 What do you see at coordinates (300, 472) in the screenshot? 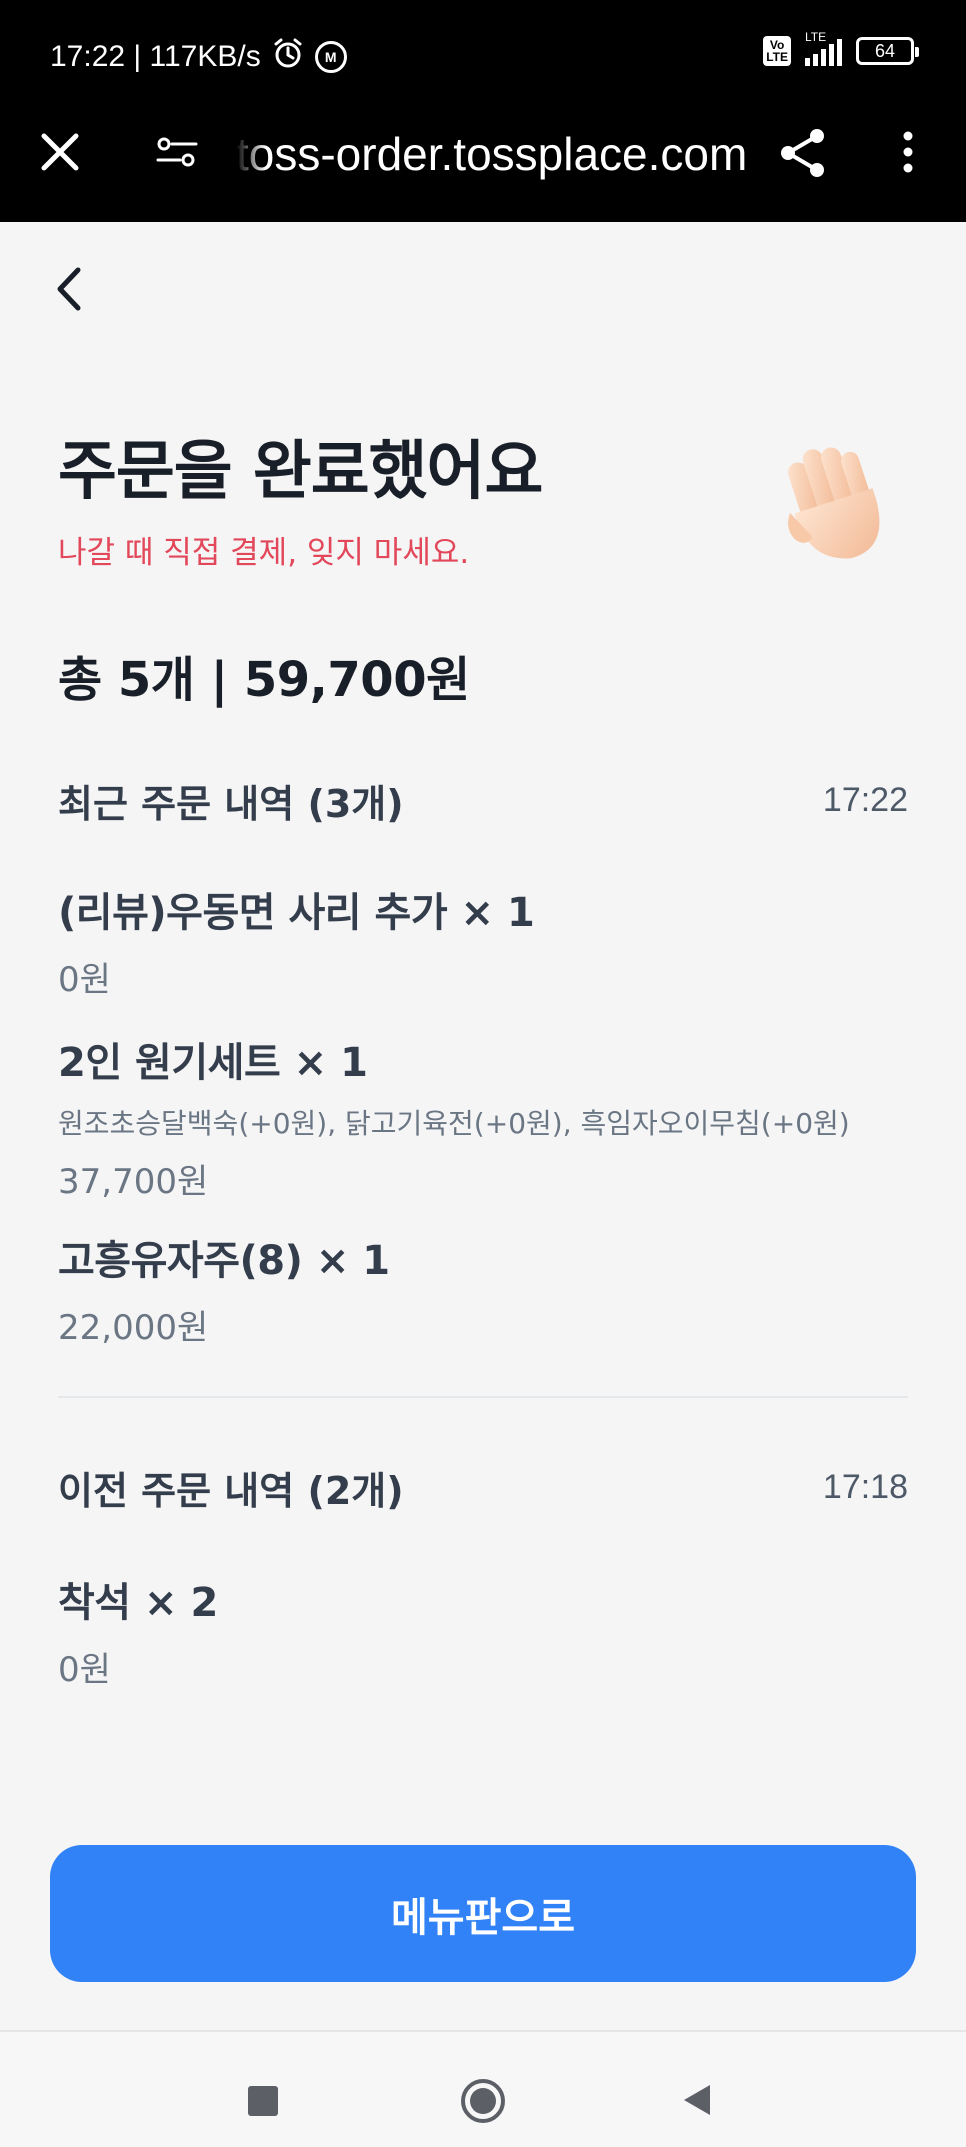
I see `page-title: 주문을 완료했어요` at bounding box center [300, 472].